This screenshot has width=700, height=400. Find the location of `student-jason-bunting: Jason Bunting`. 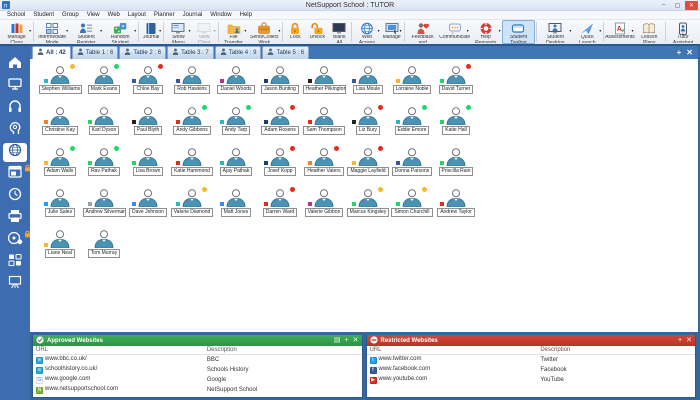

student-jason-bunting: Jason Bunting is located at coordinates (280, 85).